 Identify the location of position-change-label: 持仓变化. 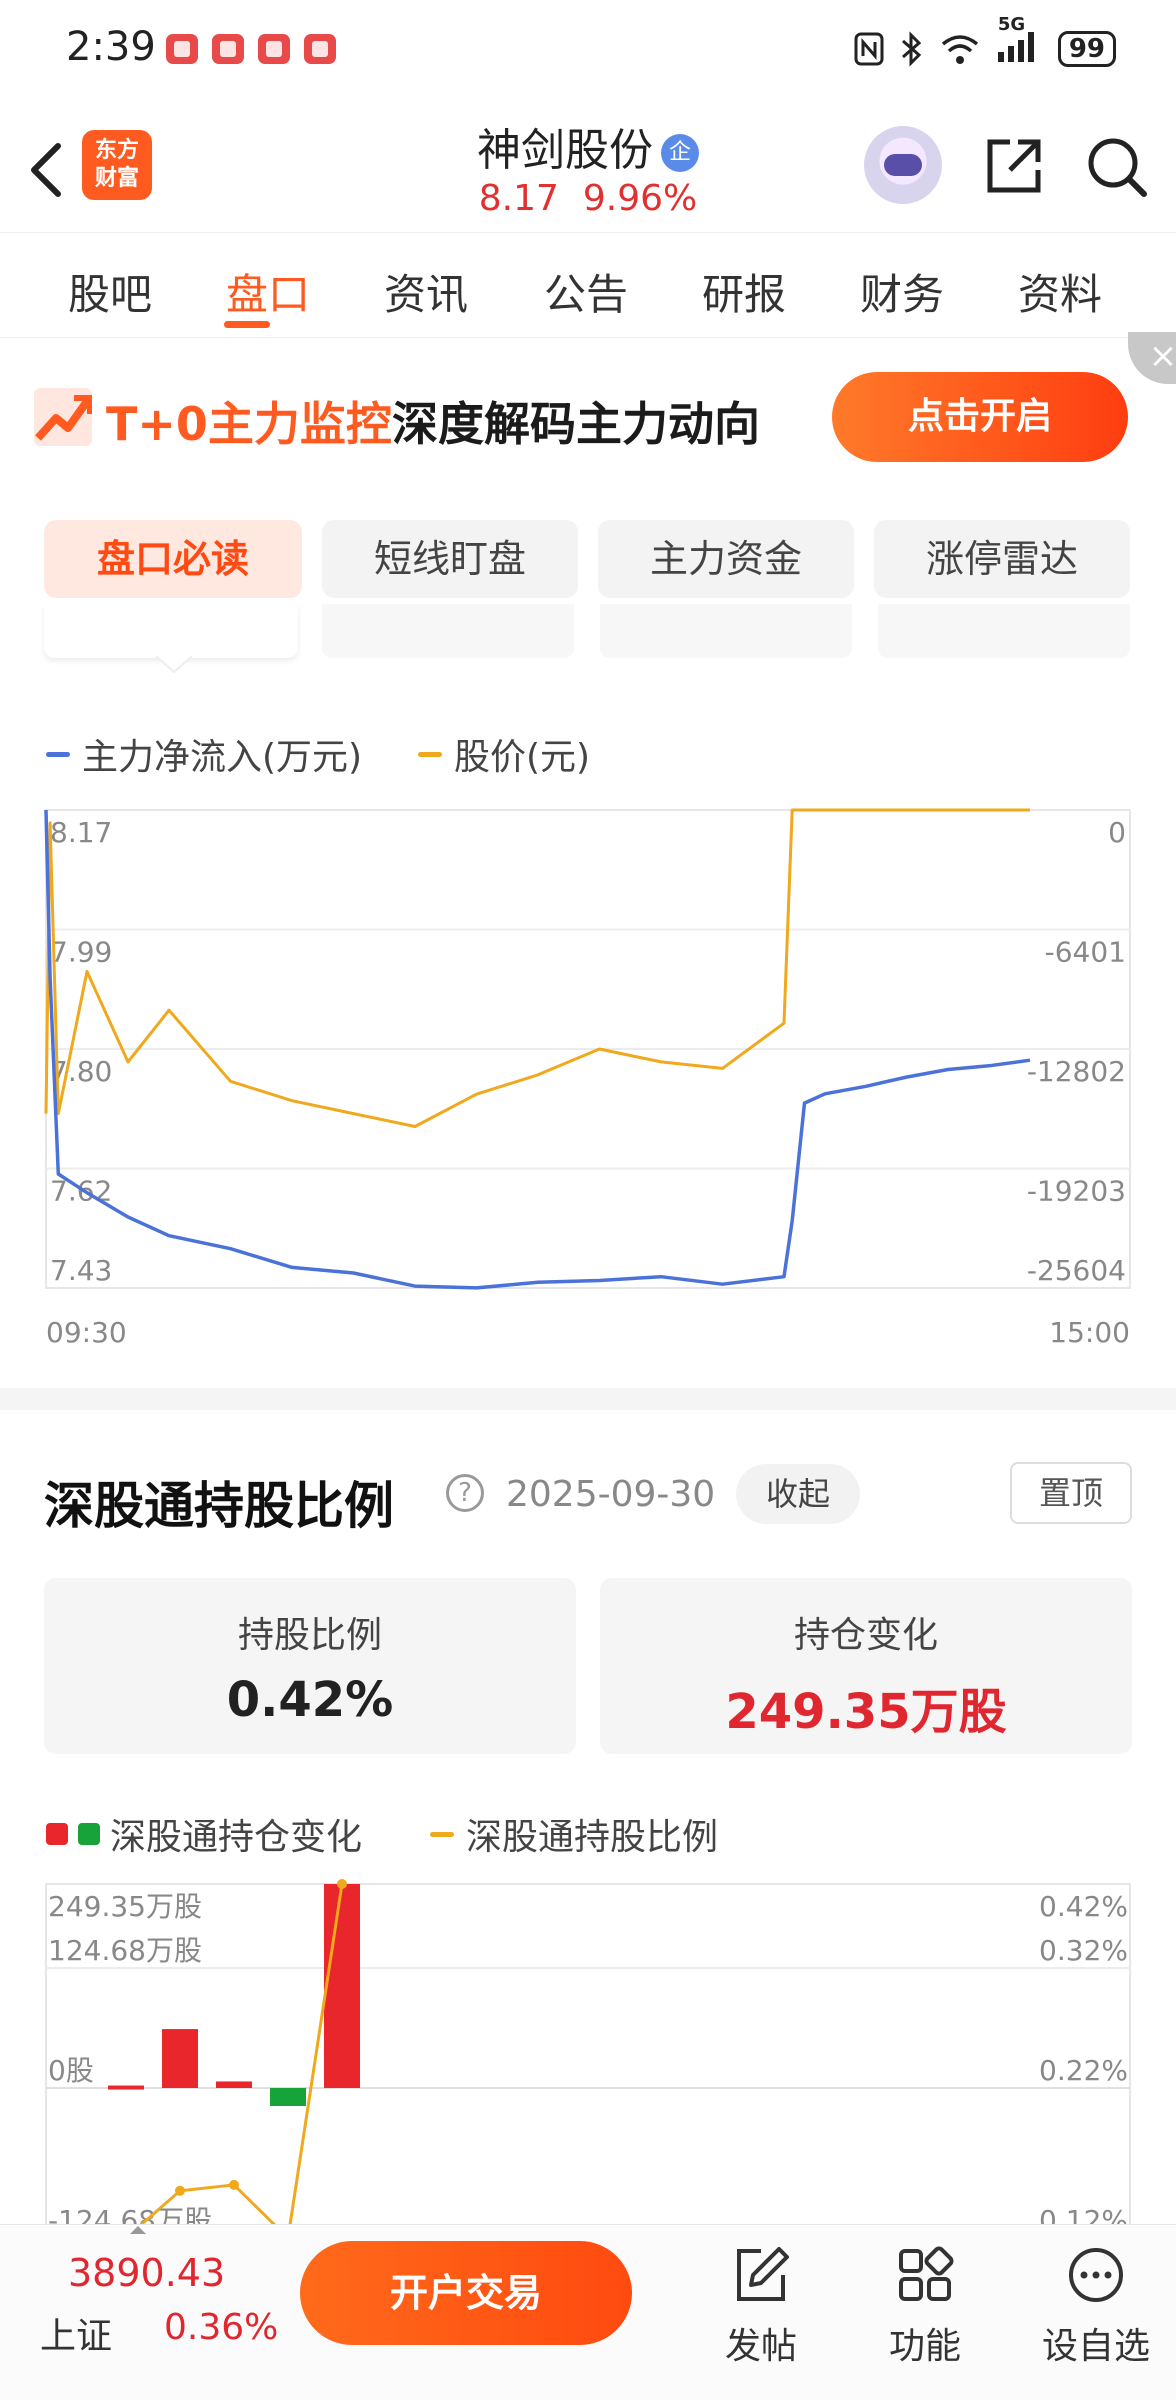
(865, 1635).